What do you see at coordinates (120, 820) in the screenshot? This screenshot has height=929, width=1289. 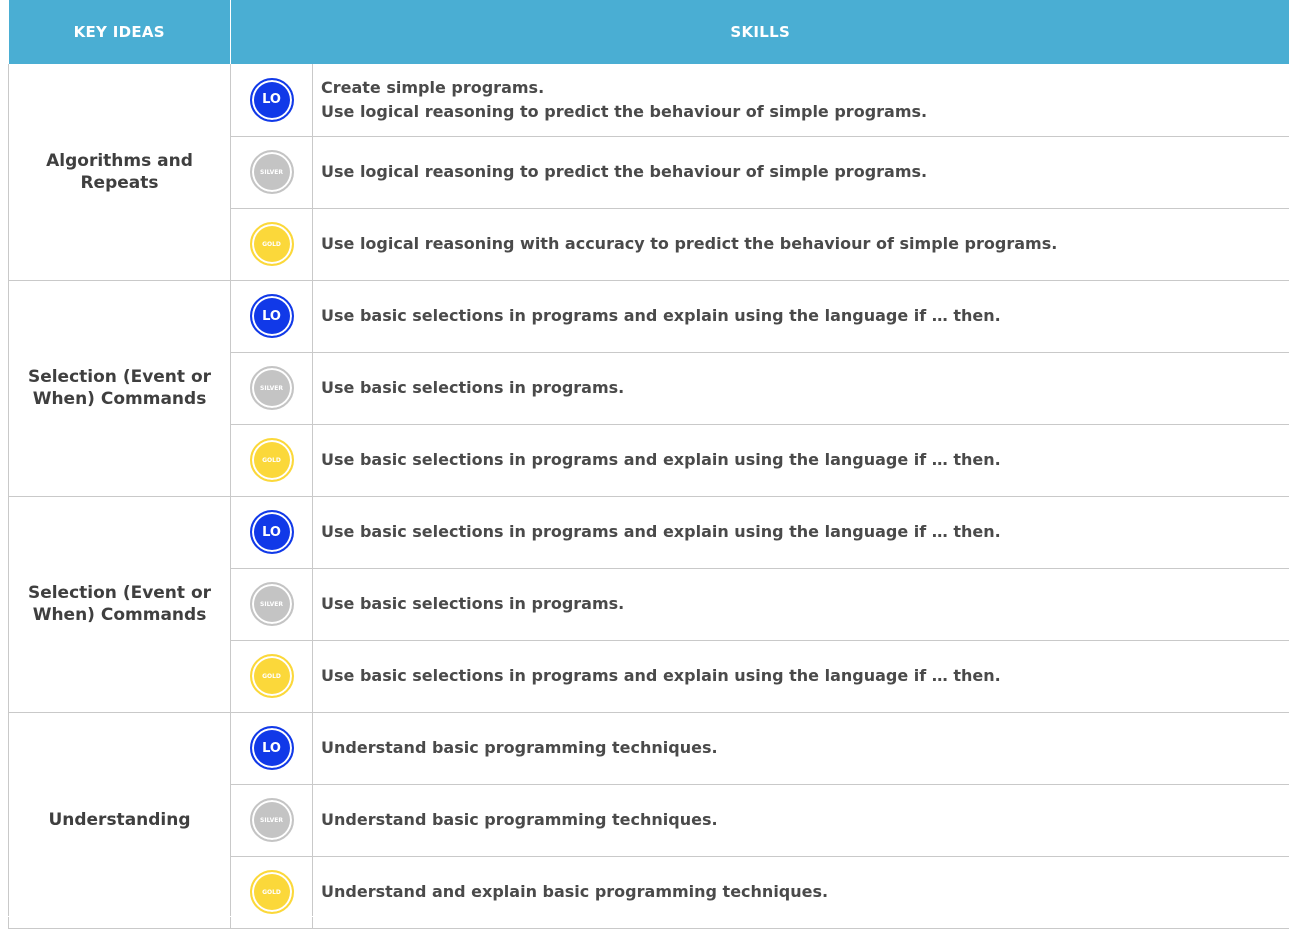 I see `key-idea-cell: Understanding` at bounding box center [120, 820].